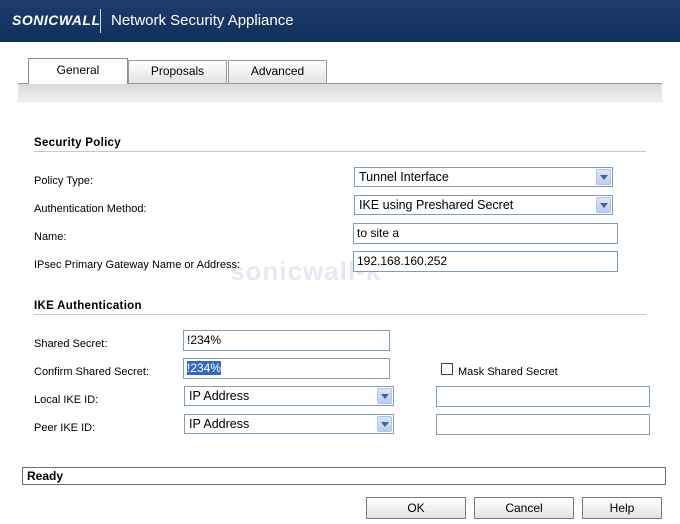 The height and width of the screenshot is (524, 680). Describe the element at coordinates (508, 372) in the screenshot. I see `mask-shared-secret-label: Mask Shared Secret` at that location.